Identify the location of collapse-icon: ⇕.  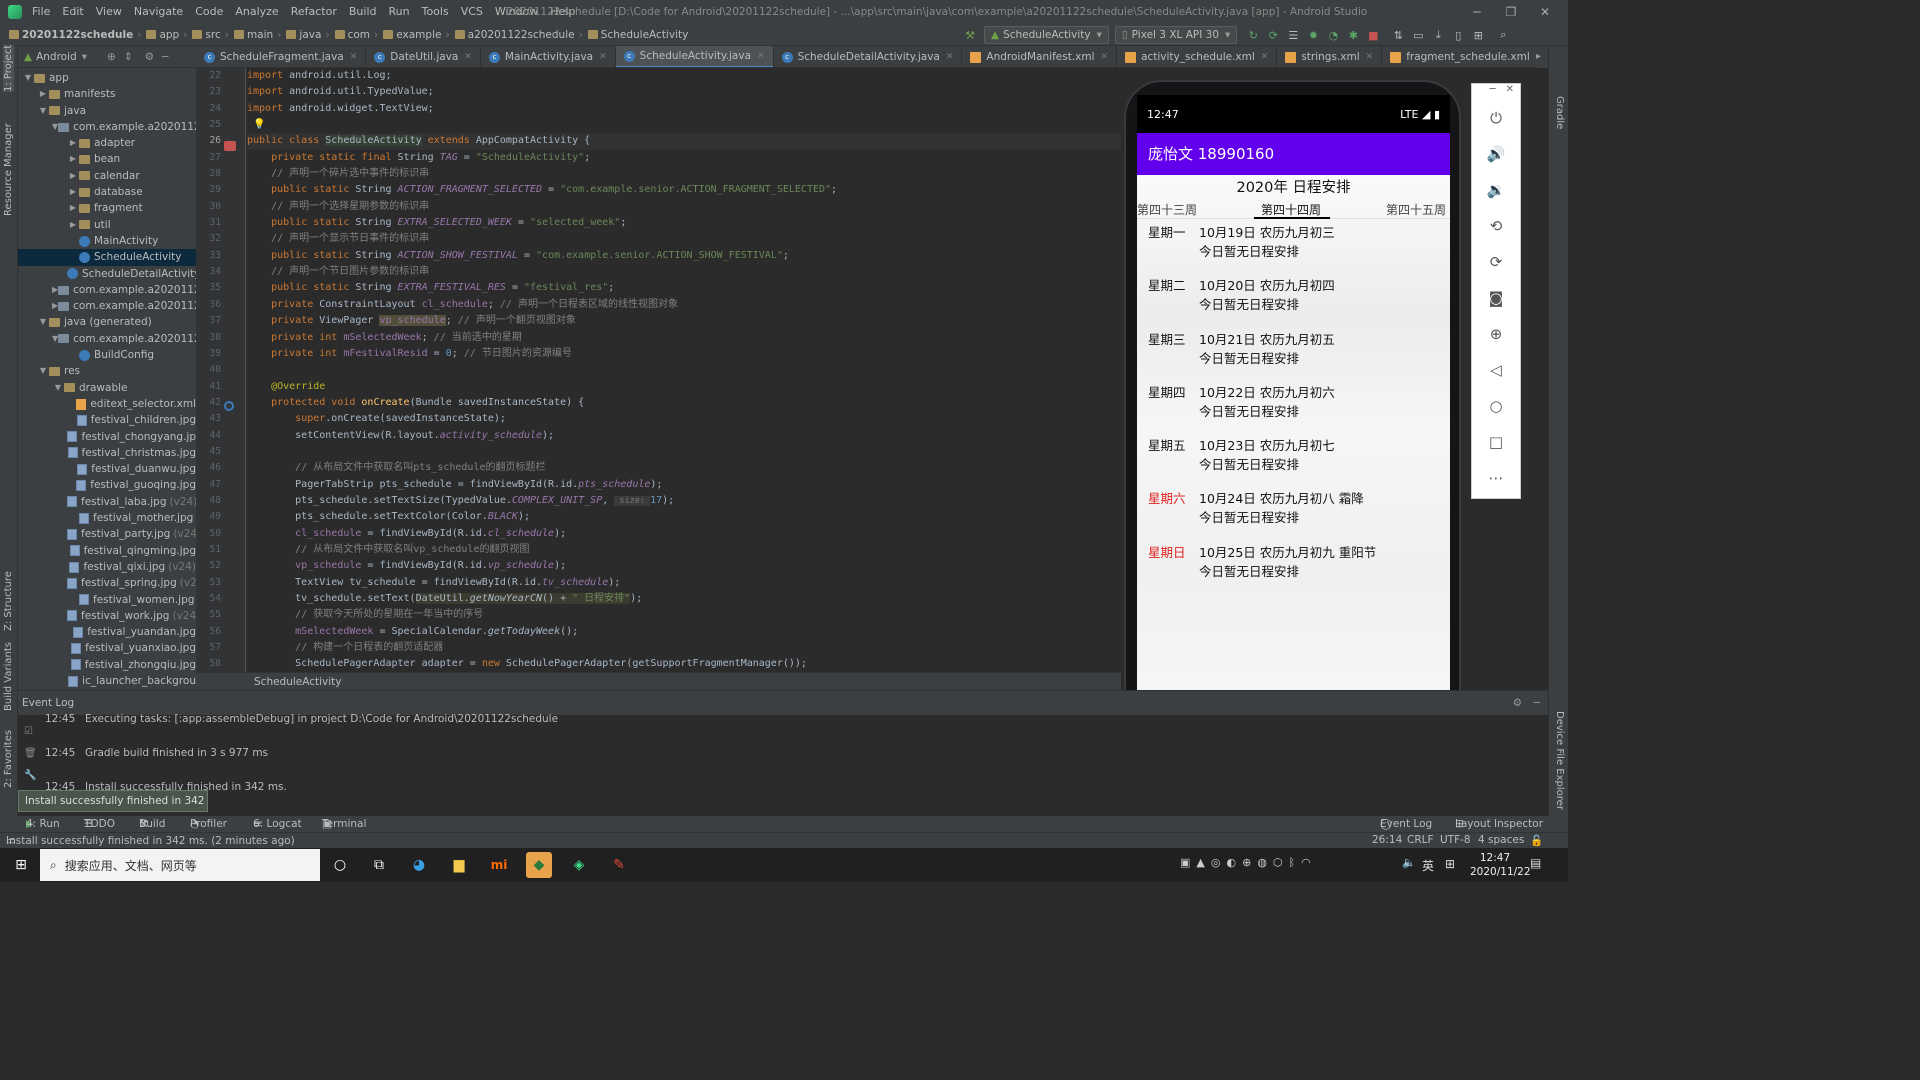
(128, 57).